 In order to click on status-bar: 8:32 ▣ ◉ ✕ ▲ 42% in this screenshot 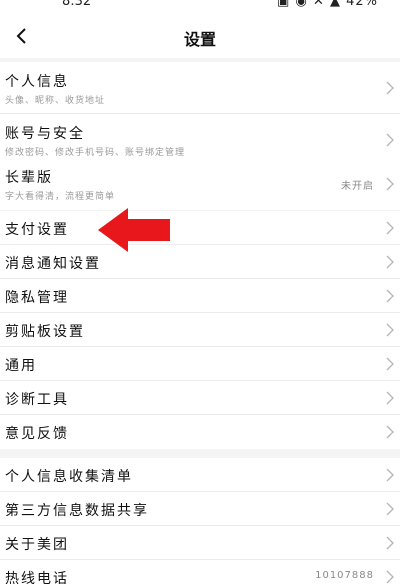, I will do `click(200, 8)`.